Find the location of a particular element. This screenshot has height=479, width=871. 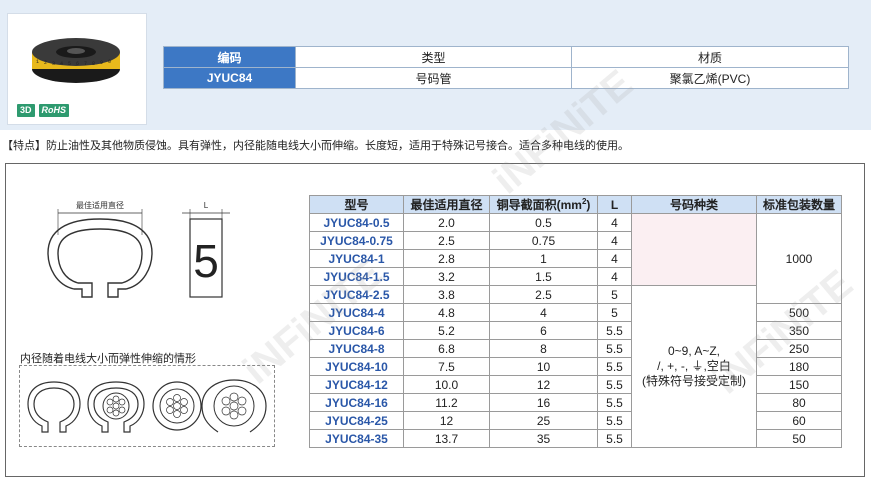

package-80: 80 is located at coordinates (799, 402).